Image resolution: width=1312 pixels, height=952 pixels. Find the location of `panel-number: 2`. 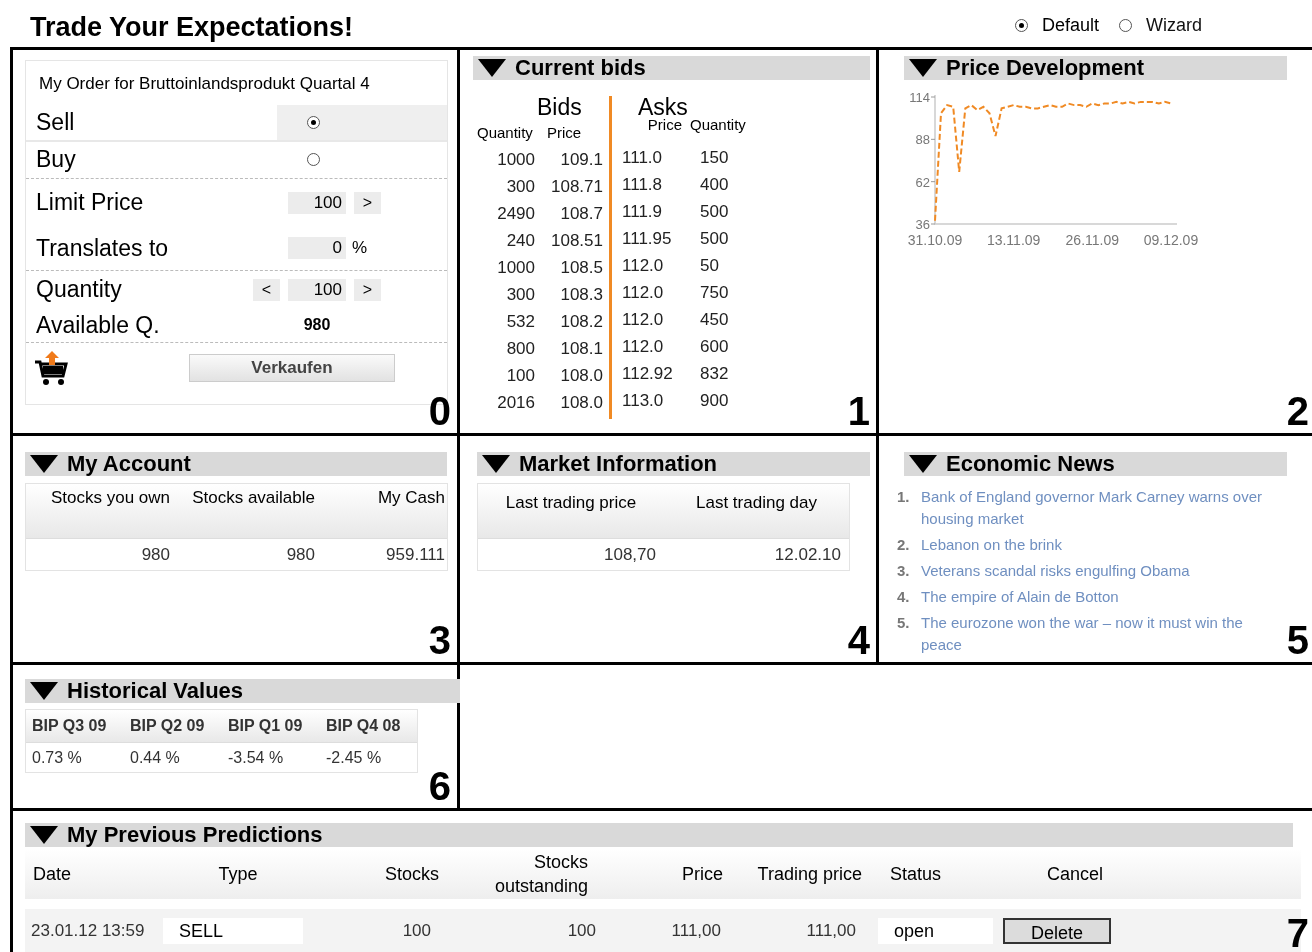

panel-number: 2 is located at coordinates (1297, 411).